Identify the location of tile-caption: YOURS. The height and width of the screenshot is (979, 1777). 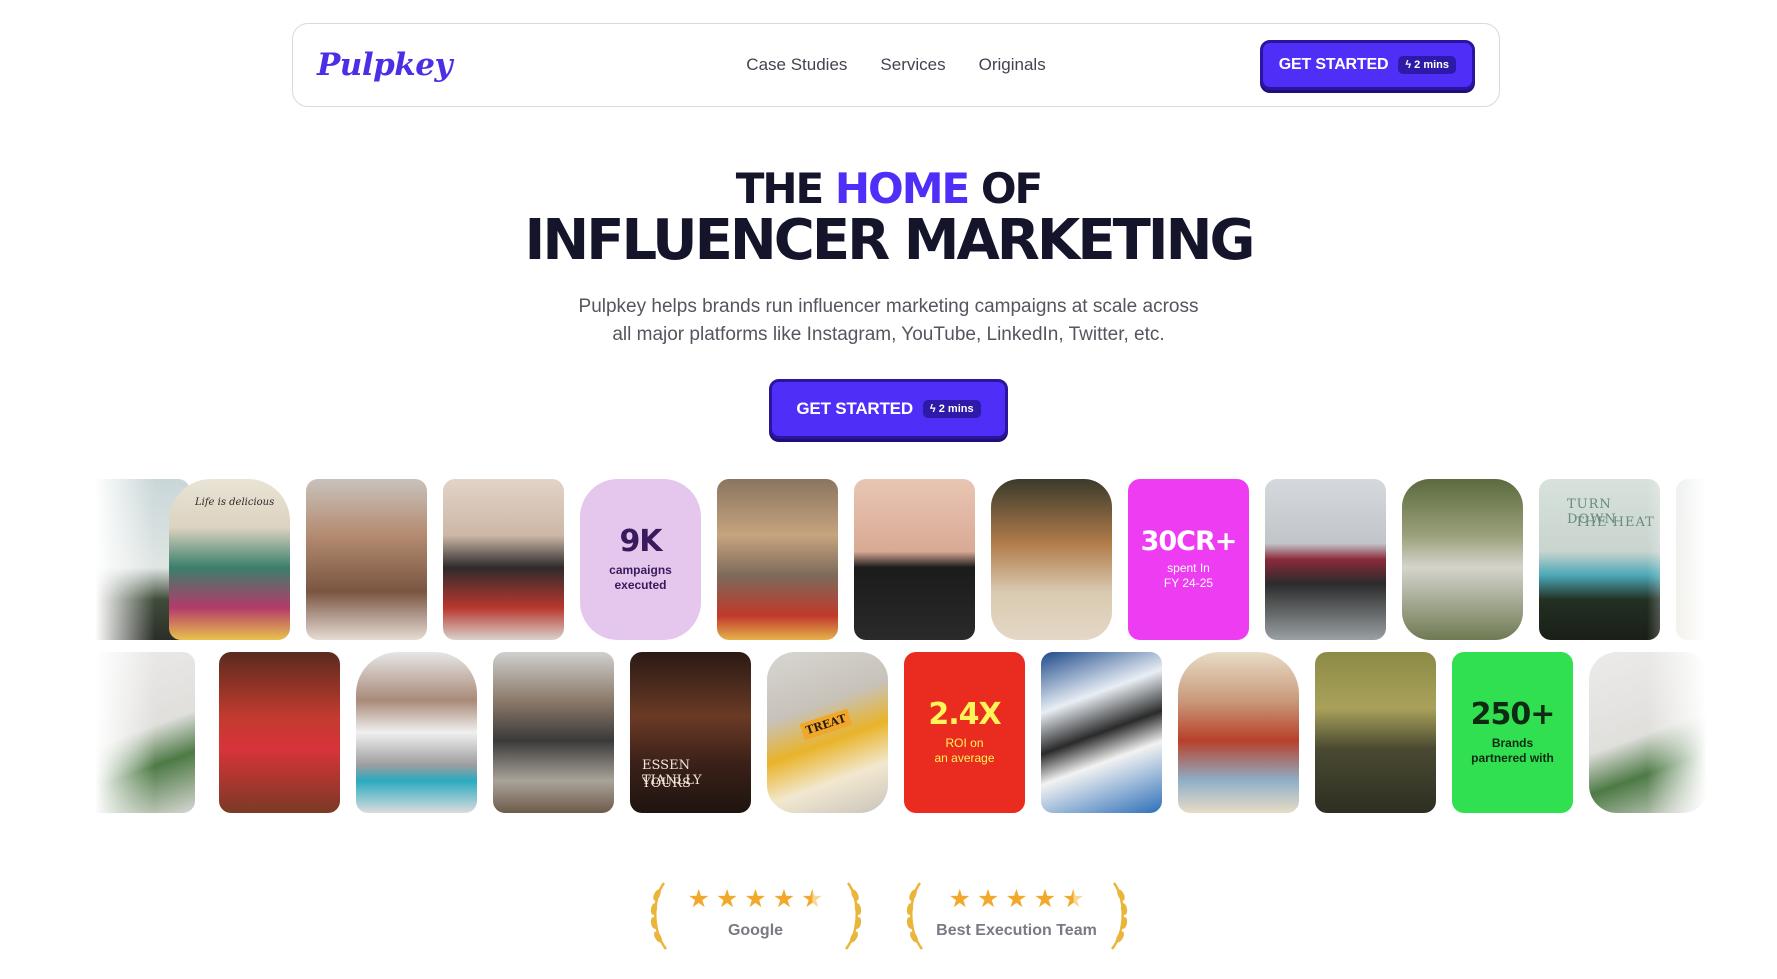
(666, 783).